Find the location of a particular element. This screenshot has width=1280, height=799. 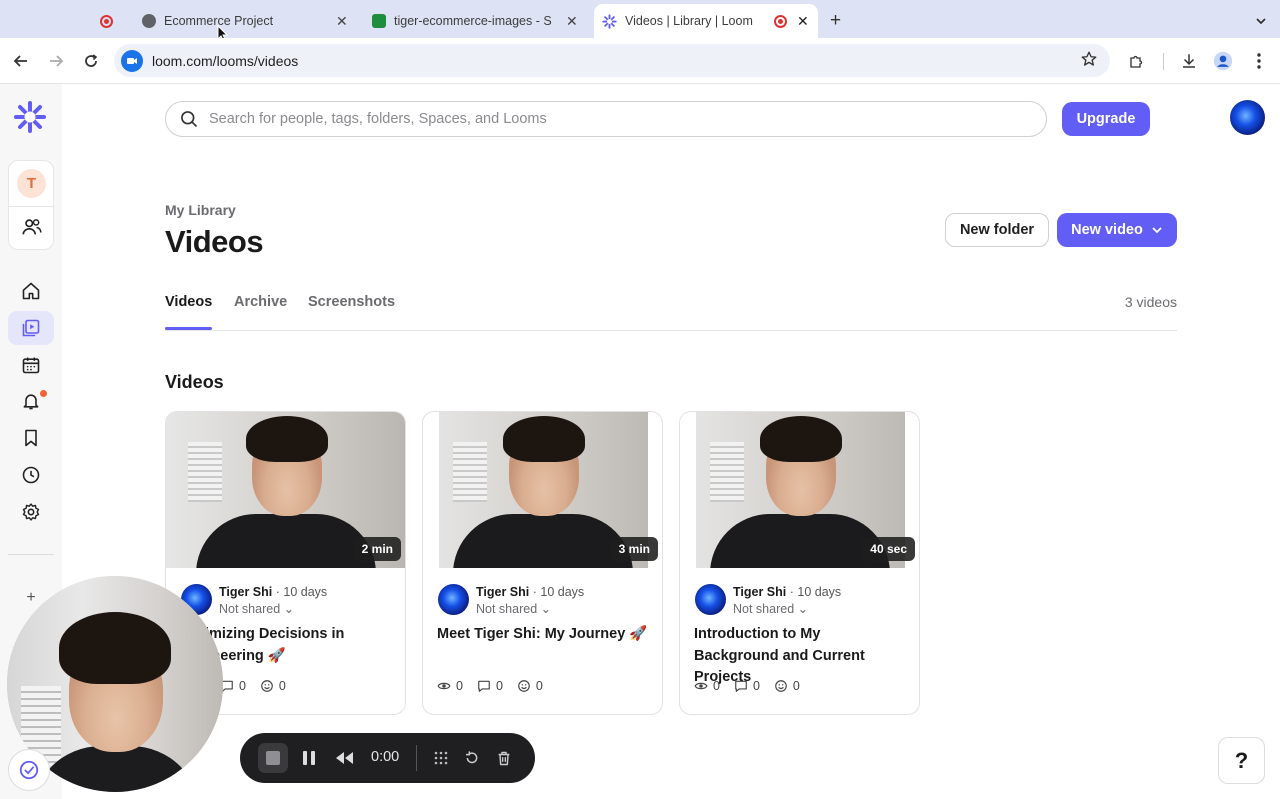

task-check-icon is located at coordinates (29, 770).